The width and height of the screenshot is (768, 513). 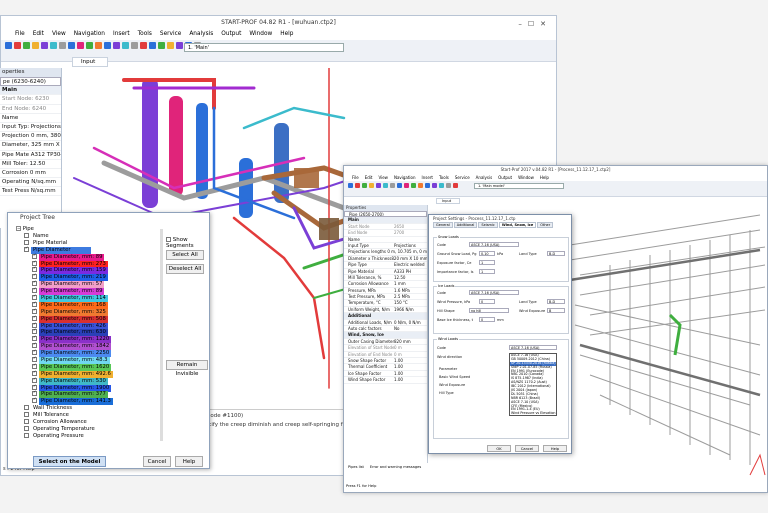 What do you see at coordinates (517, 225) in the screenshot?
I see `settings-tab: Wind, Snow, Ice` at bounding box center [517, 225].